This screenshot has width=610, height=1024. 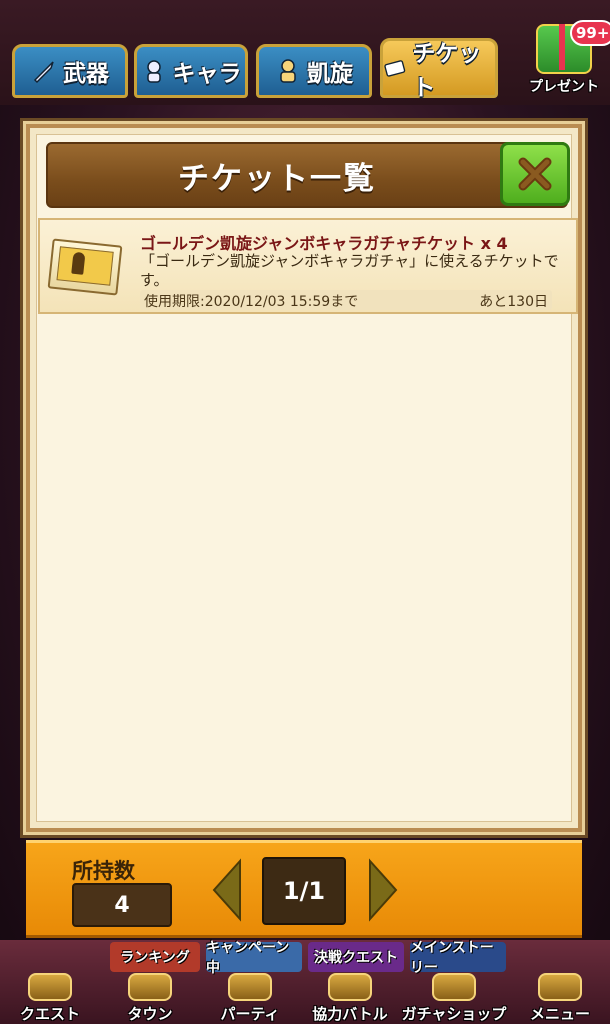 I want to click on town-icon, so click(x=150, y=987).